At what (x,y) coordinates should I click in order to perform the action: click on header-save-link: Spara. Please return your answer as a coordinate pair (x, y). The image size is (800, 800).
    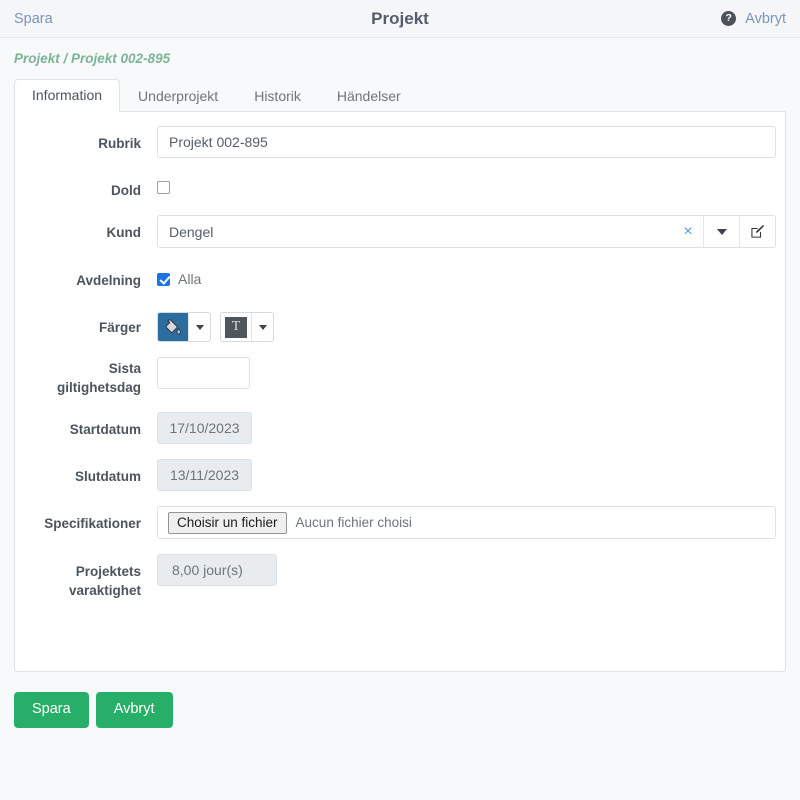
    Looking at the image, I should click on (33, 19).